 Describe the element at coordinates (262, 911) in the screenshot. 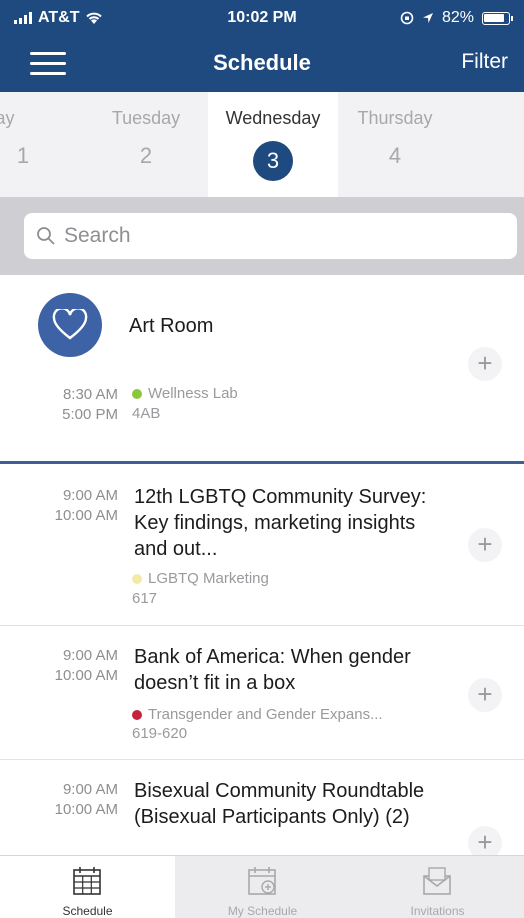

I see `tab-label: My Schedule` at that location.